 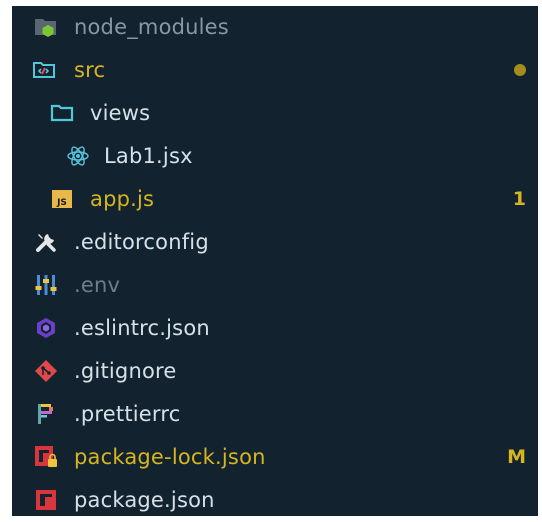 I want to click on tree-item-package-json: package.json, so click(x=275, y=497).